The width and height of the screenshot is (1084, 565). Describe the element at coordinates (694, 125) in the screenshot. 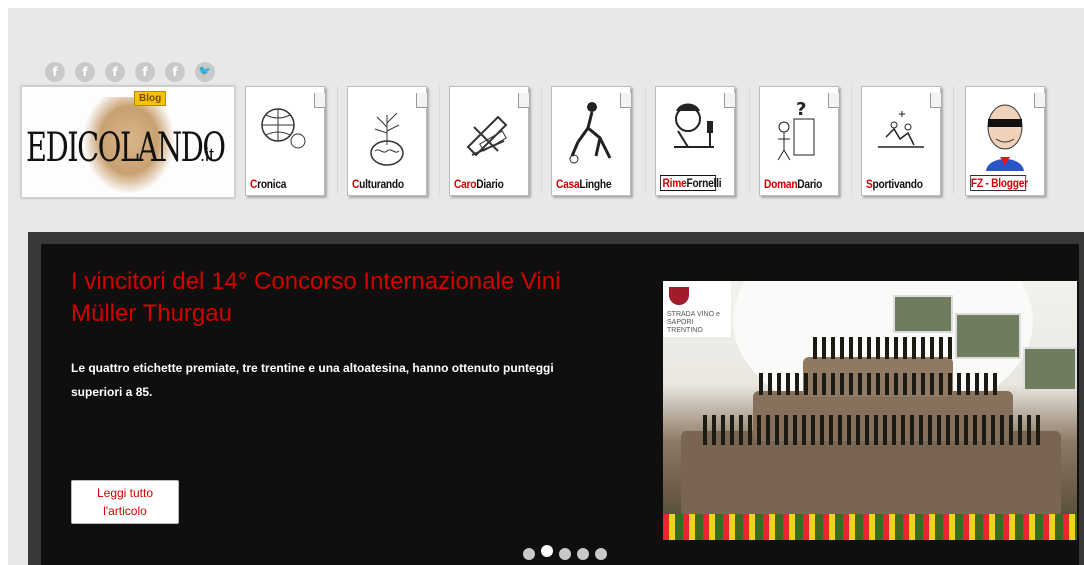

I see `chef-drawing-icon` at that location.